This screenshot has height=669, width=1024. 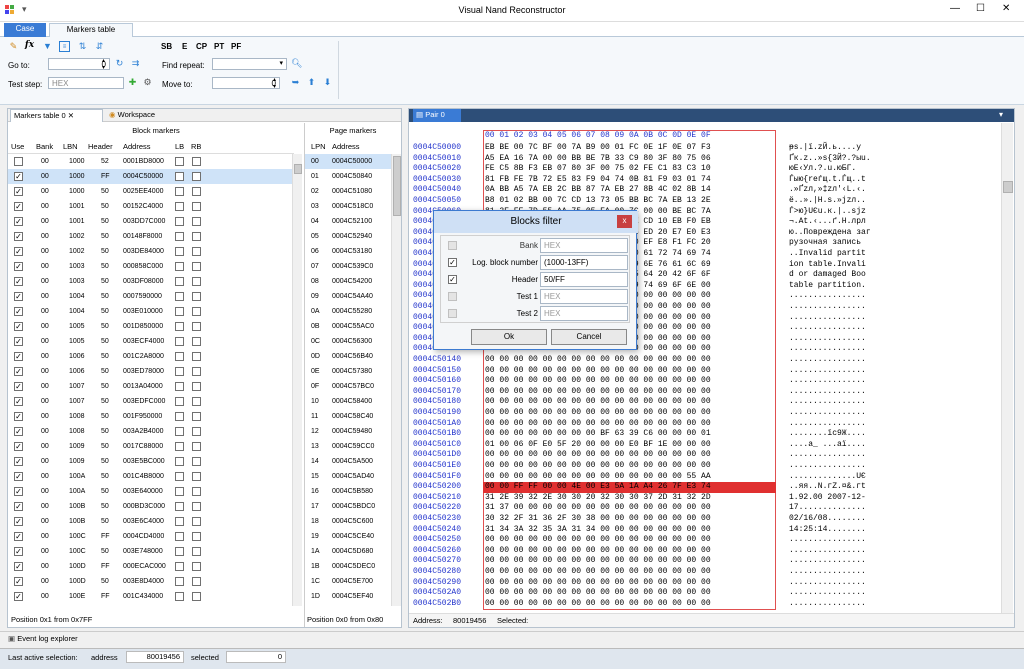 What do you see at coordinates (29, 45) in the screenshot?
I see `function-icon: fx` at bounding box center [29, 45].